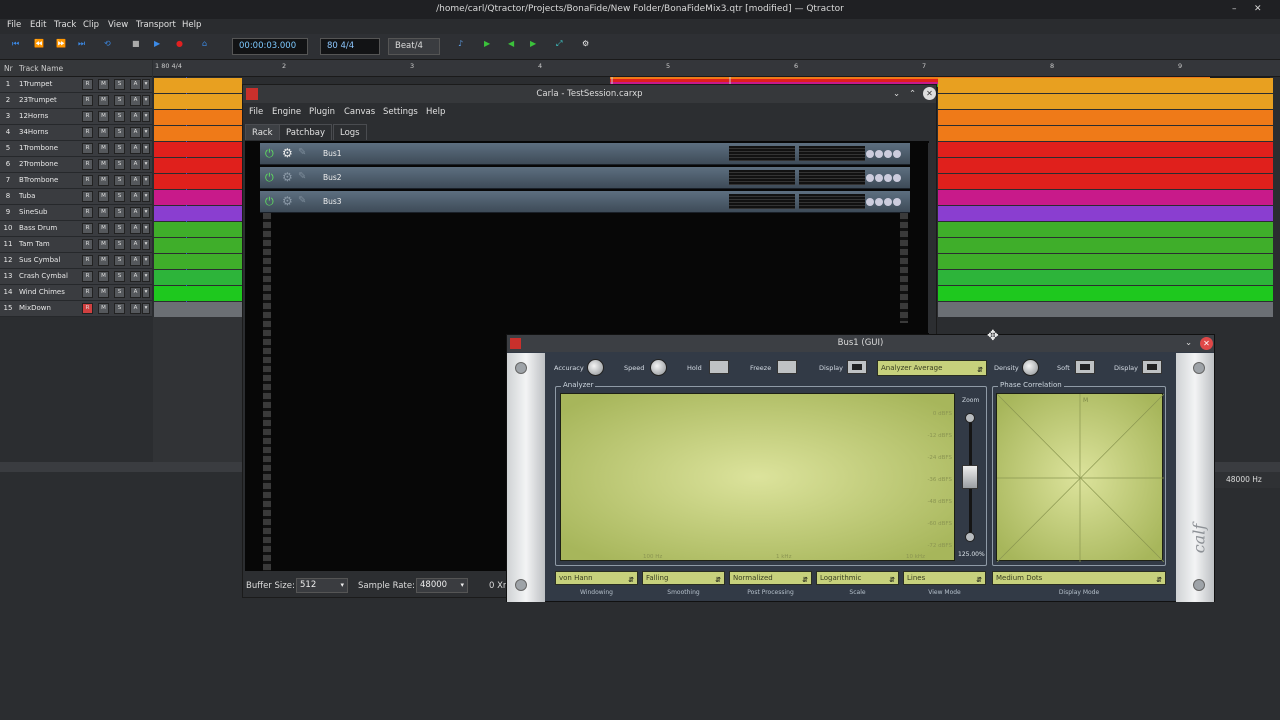 This screenshot has height=720, width=1280. Describe the element at coordinates (19, 46) in the screenshot. I see `rewind-start-icon: ⏮` at that location.